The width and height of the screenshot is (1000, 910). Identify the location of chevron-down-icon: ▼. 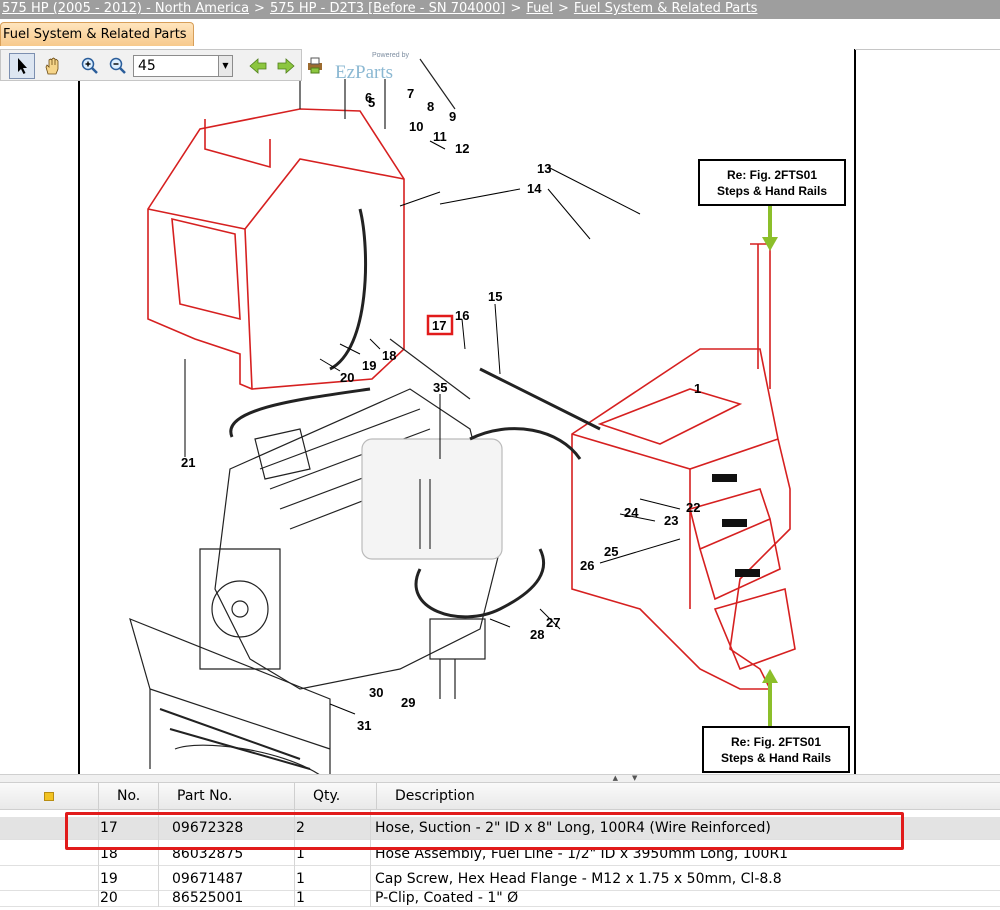
(225, 66).